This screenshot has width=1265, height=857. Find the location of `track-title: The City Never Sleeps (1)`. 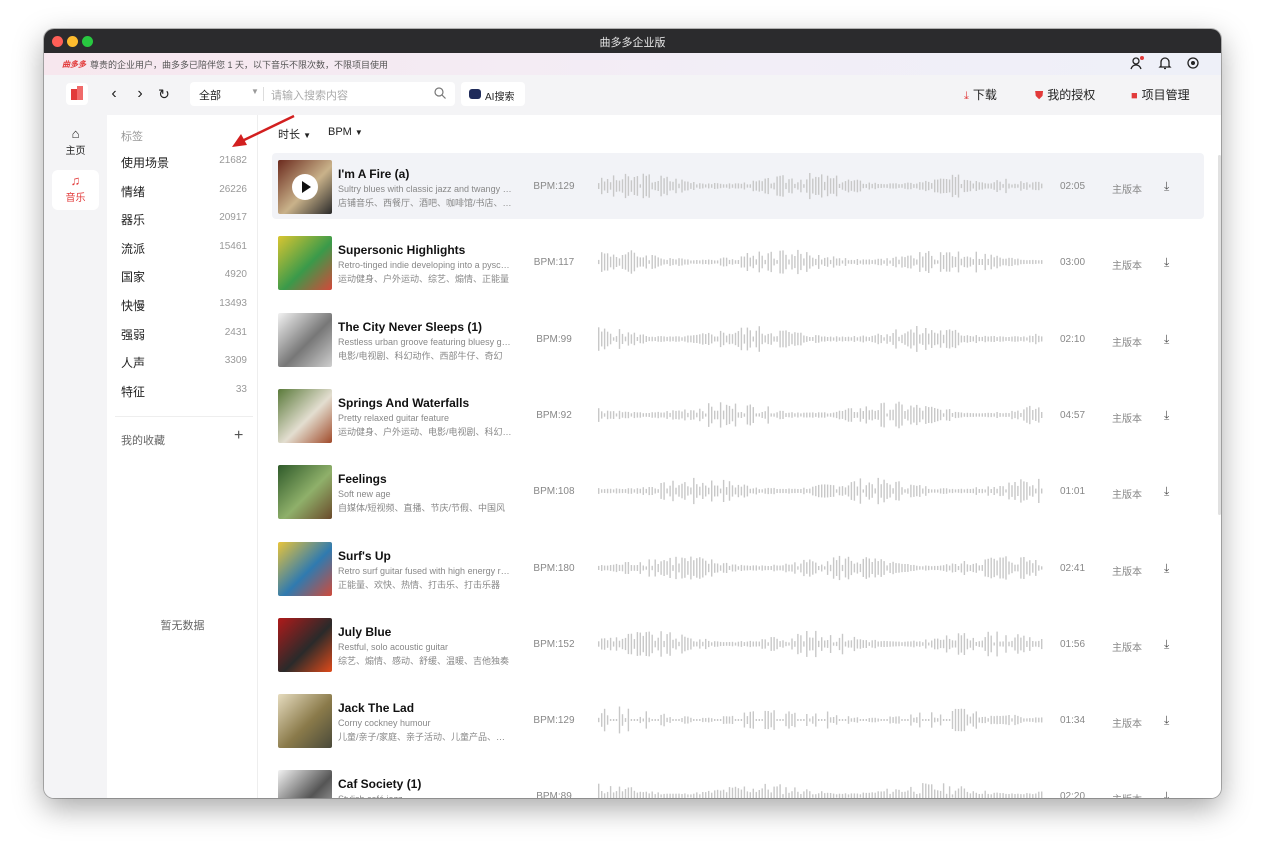

track-title: The City Never Sleeps (1) is located at coordinates (410, 327).